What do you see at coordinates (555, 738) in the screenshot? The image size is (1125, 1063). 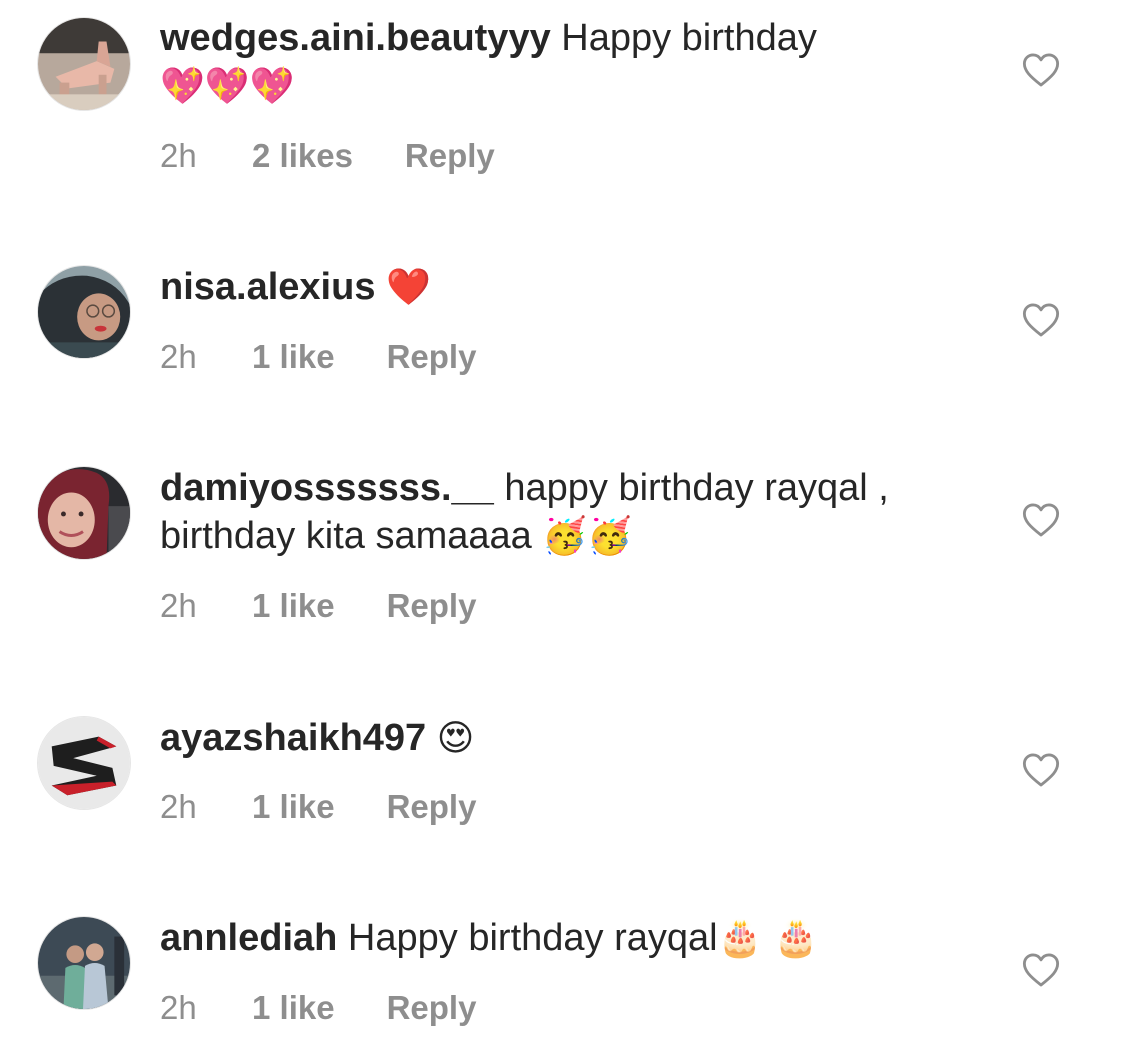 I see `comment-text: ayazshaikh497 😍` at bounding box center [555, 738].